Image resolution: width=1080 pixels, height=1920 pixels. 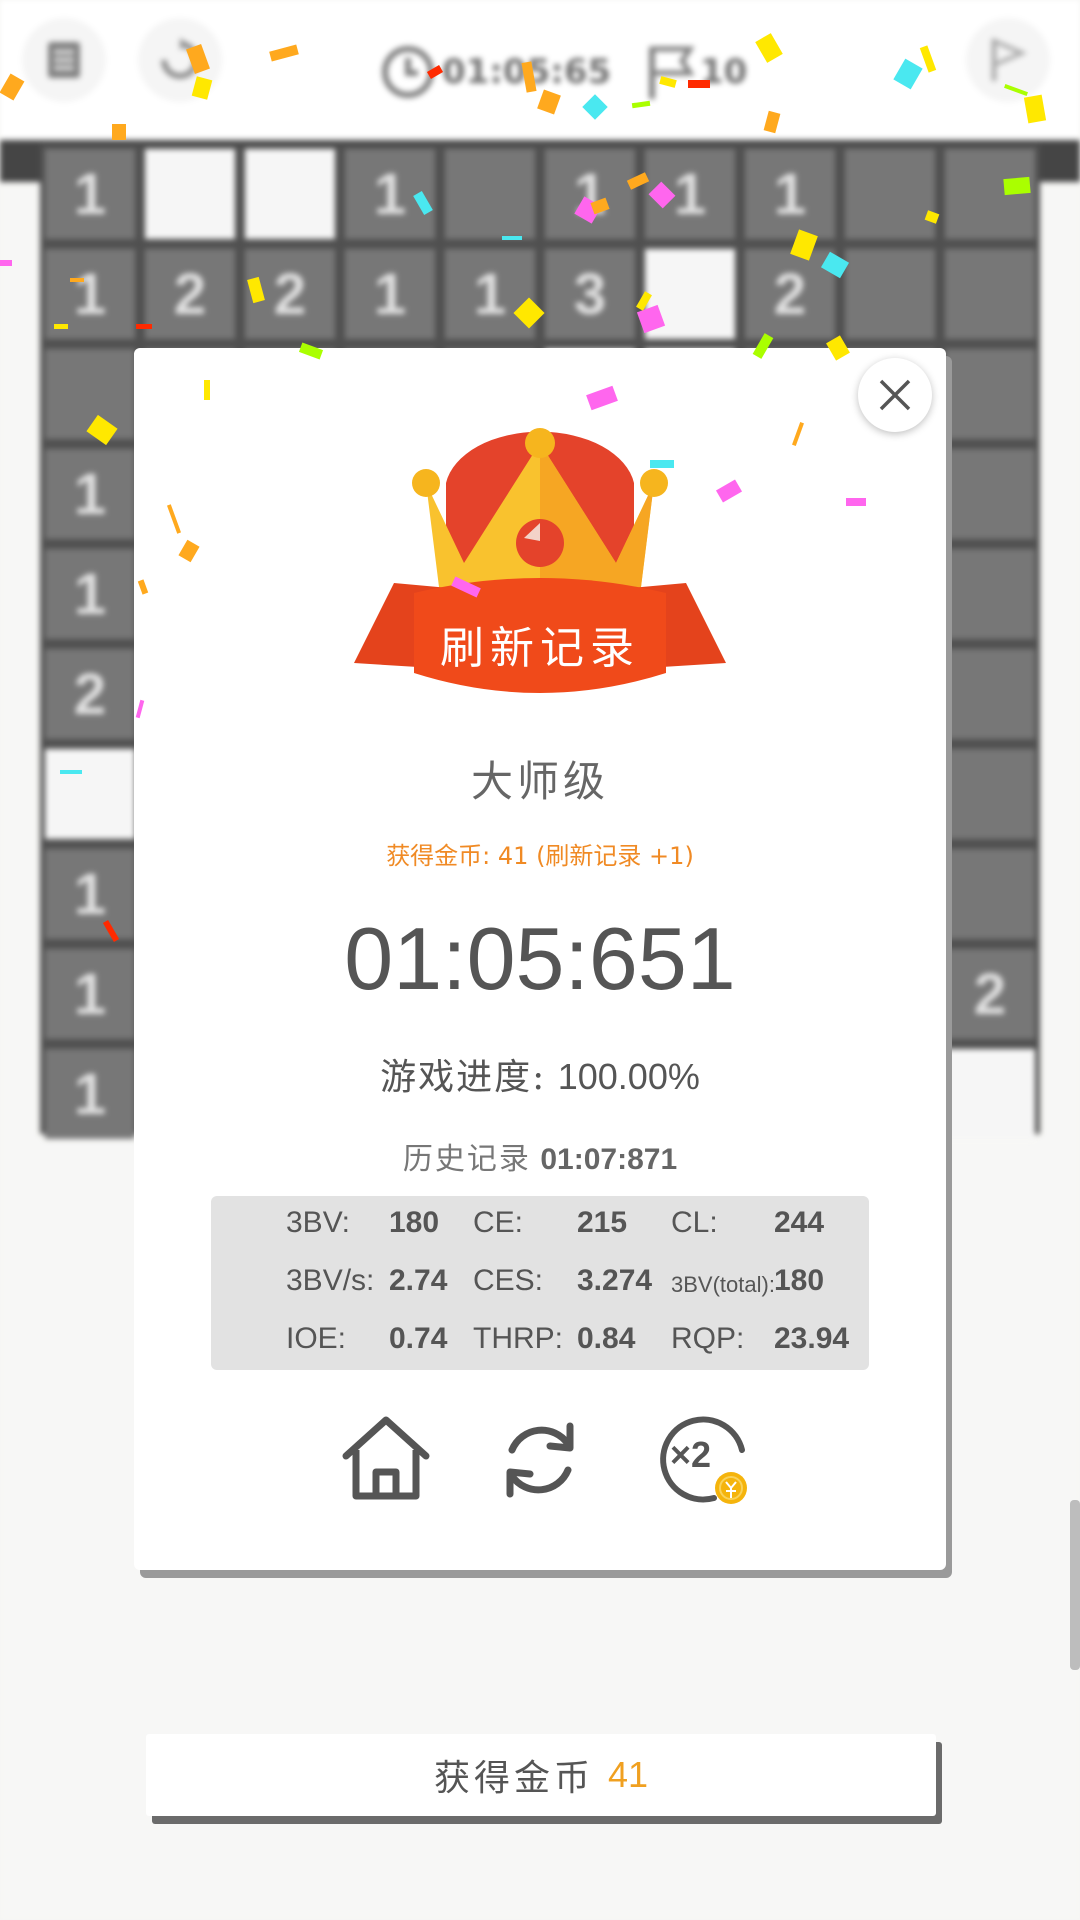 I want to click on stat-key: CE:, so click(x=498, y=1222).